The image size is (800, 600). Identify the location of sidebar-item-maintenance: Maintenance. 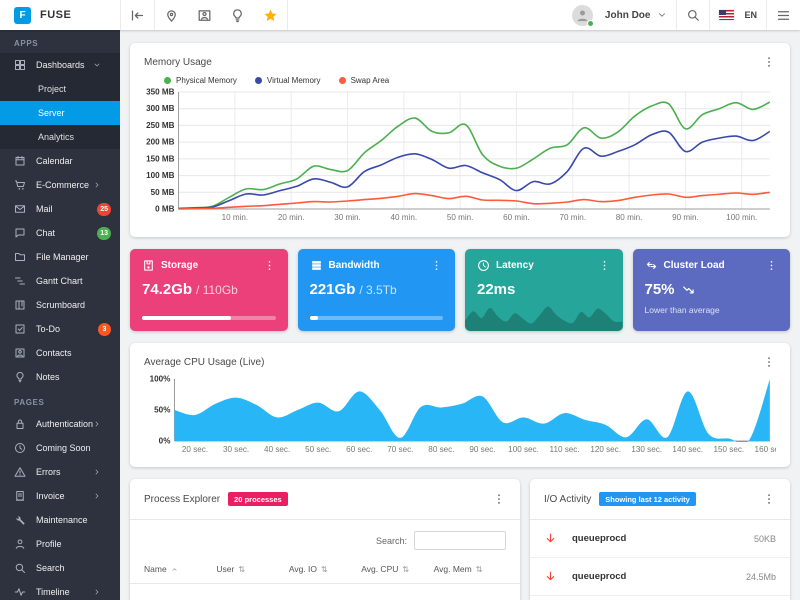
(60, 520).